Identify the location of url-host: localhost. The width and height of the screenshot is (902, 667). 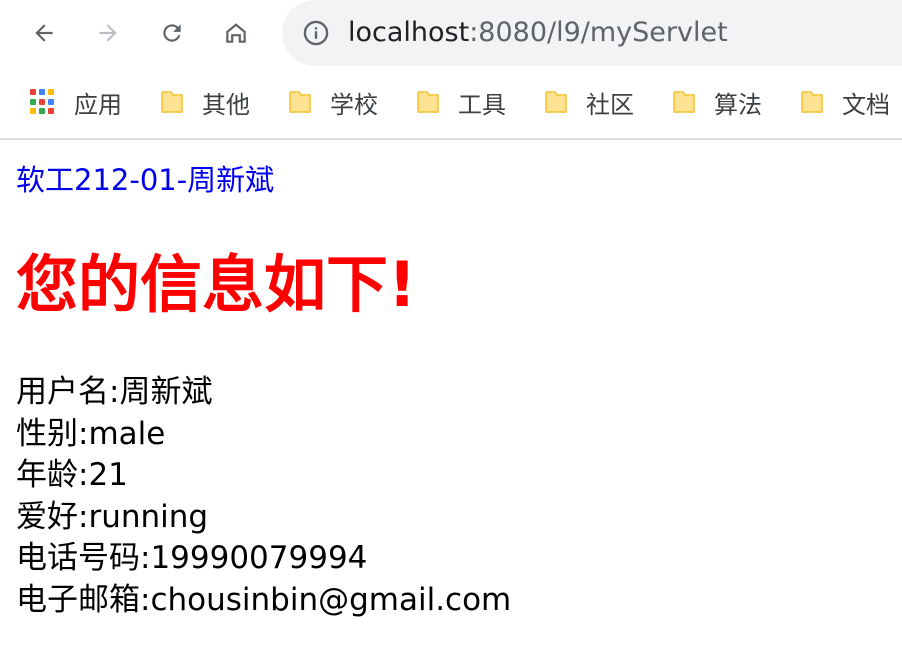
(409, 32).